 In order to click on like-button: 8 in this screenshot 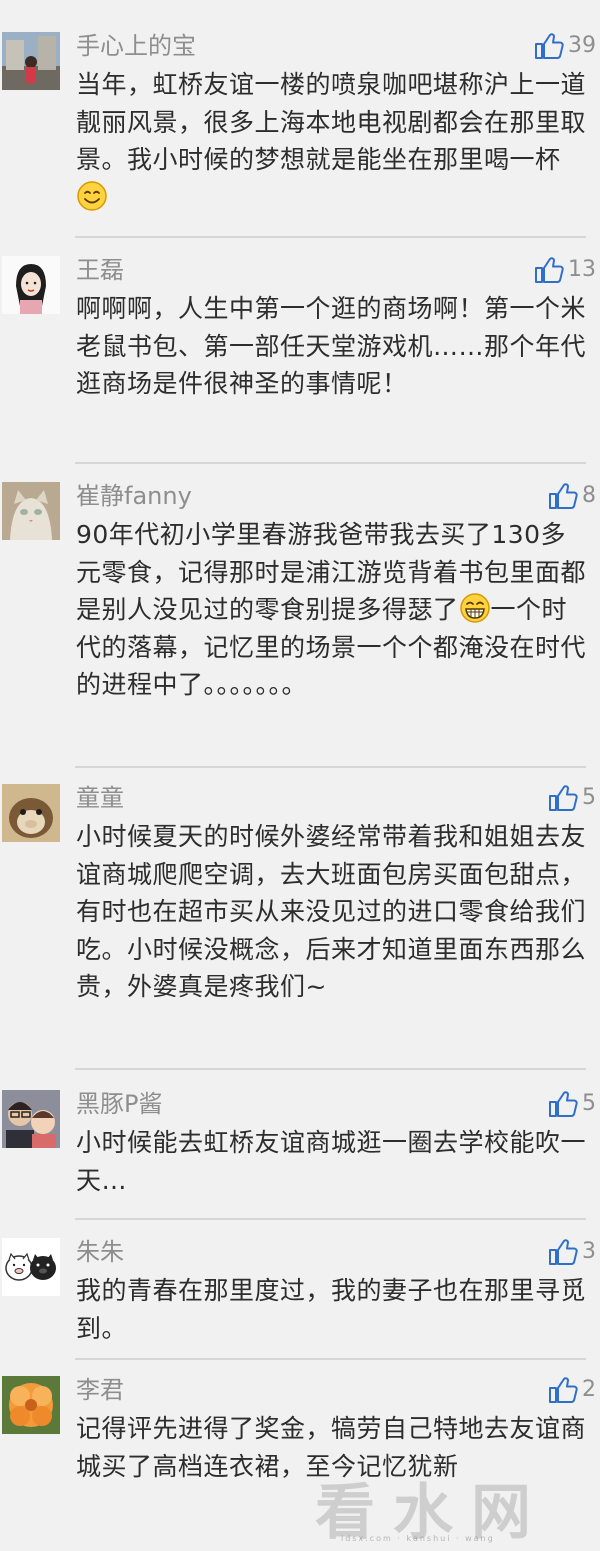, I will do `click(572, 496)`.